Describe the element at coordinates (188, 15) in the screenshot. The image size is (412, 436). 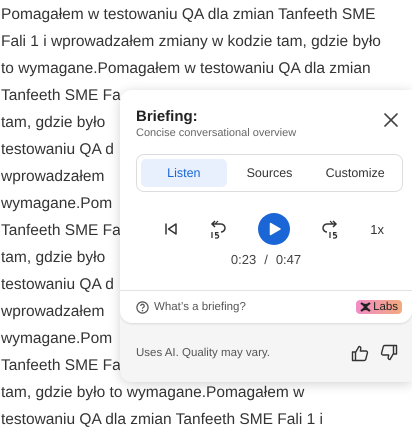
I see `text-line: Pomagałem w testowaniu QA dla zmian Tanfeeth SME` at that location.